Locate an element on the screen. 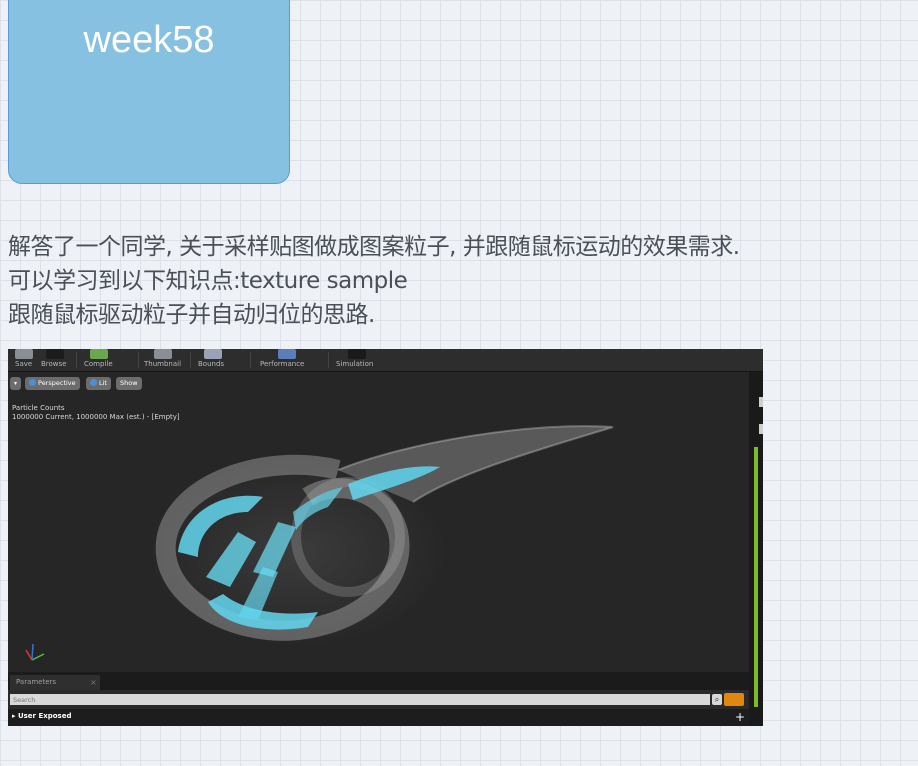 The image size is (918, 766). week-card: week58 is located at coordinates (149, 92).